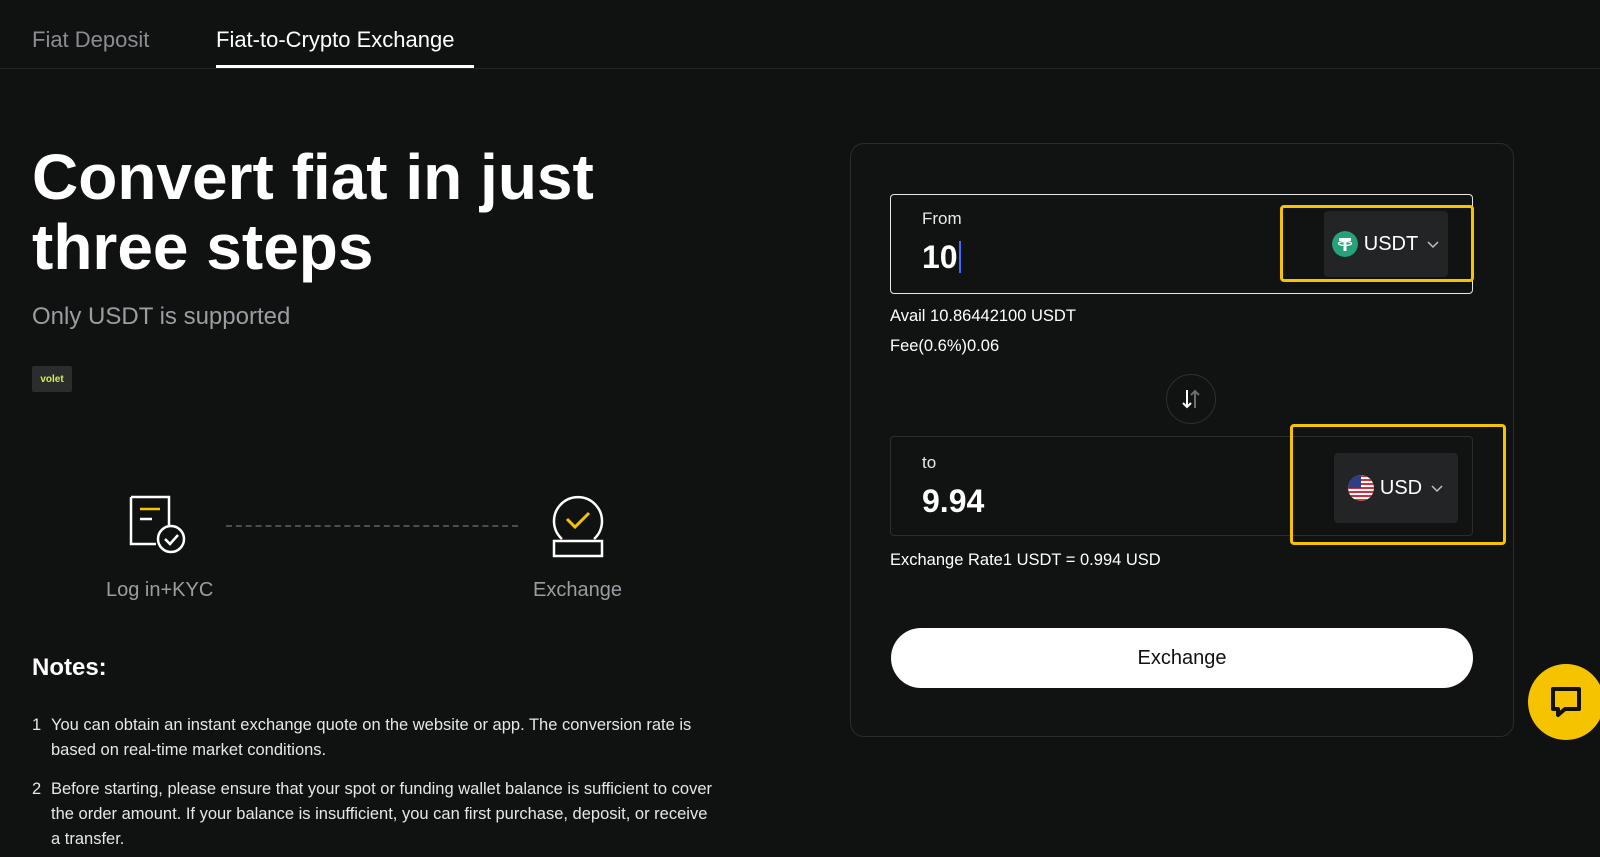 The height and width of the screenshot is (857, 1600). Describe the element at coordinates (1182, 658) in the screenshot. I see `exchange-button: Exchange` at that location.